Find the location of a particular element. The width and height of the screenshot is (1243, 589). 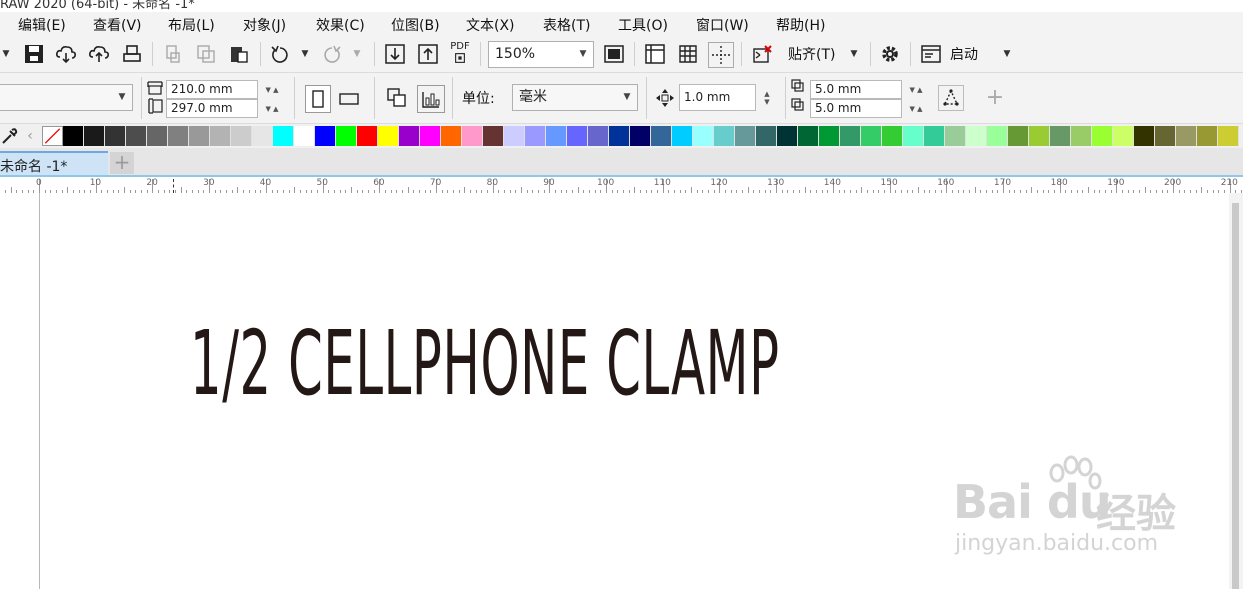

vertical-scrollbar is located at coordinates (1236, 391).